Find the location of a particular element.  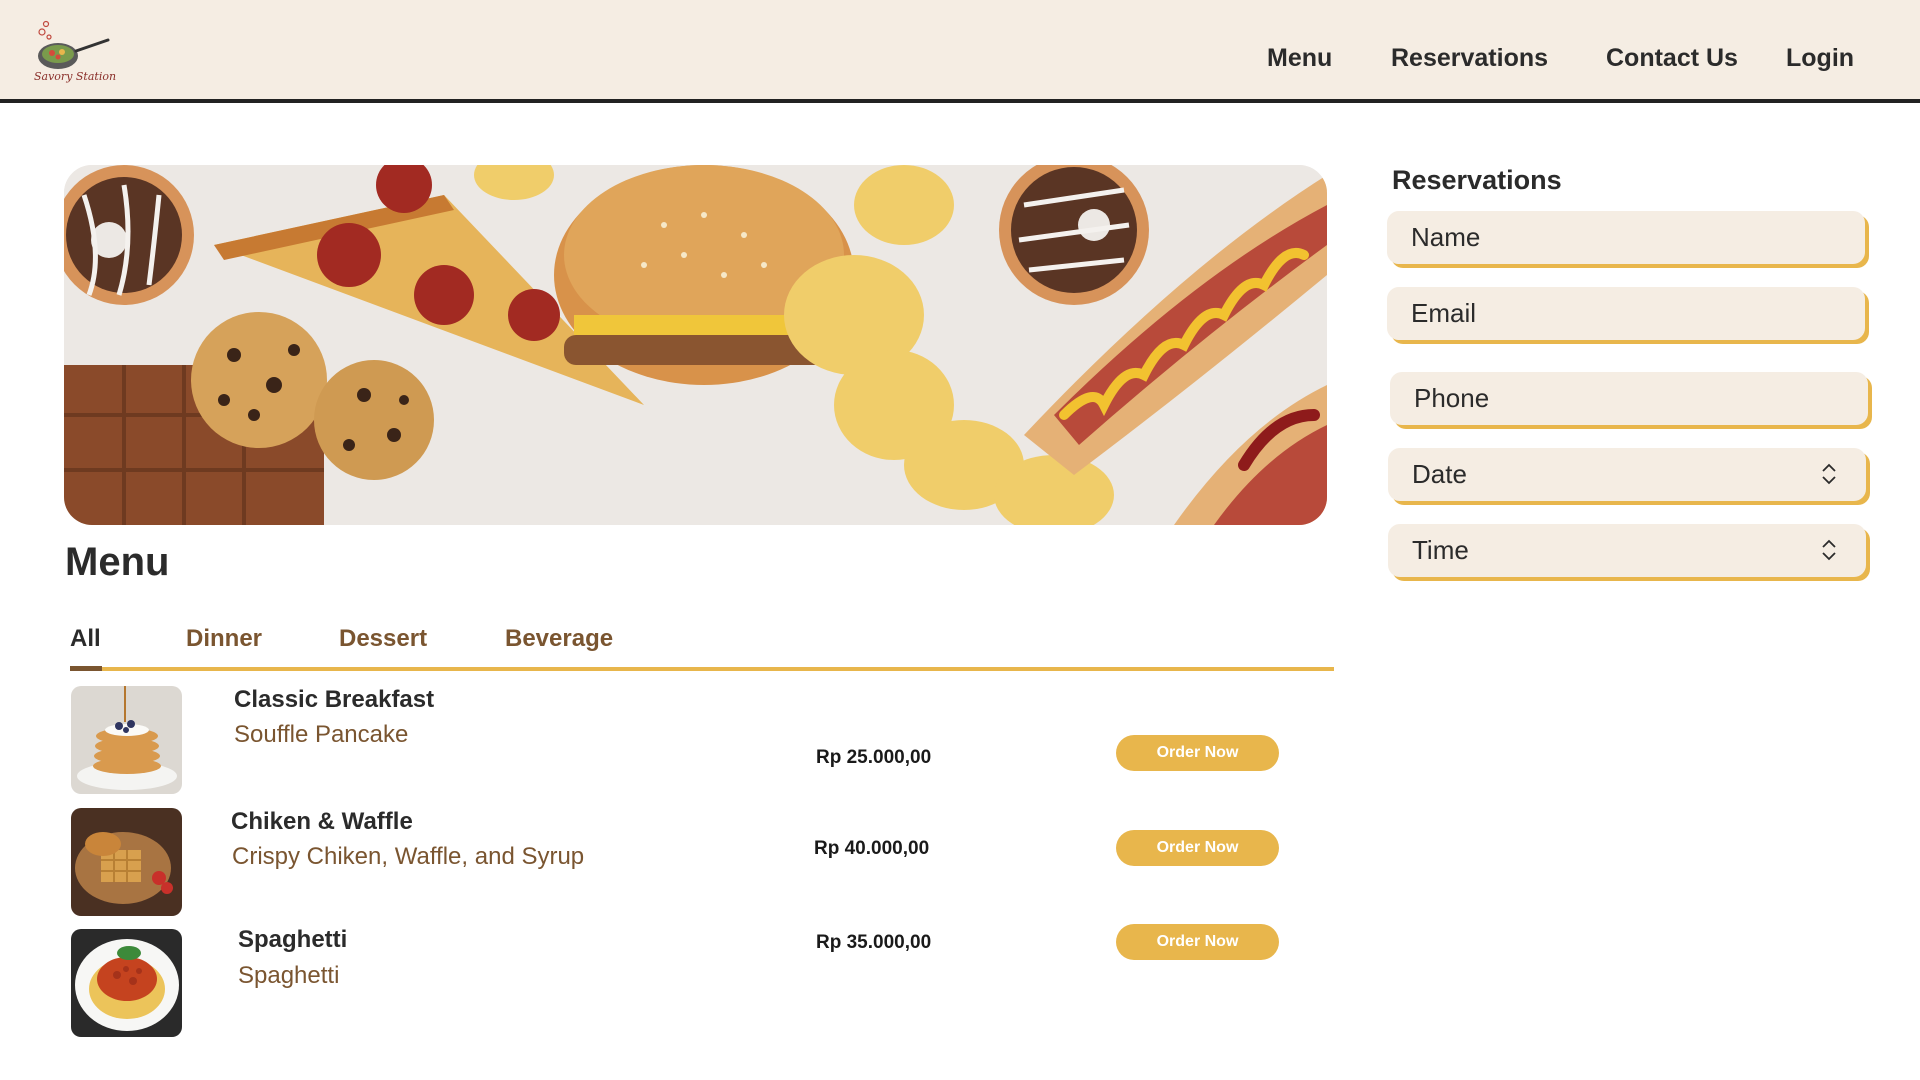

item-price: Rp 25.000,00 is located at coordinates (874, 757).